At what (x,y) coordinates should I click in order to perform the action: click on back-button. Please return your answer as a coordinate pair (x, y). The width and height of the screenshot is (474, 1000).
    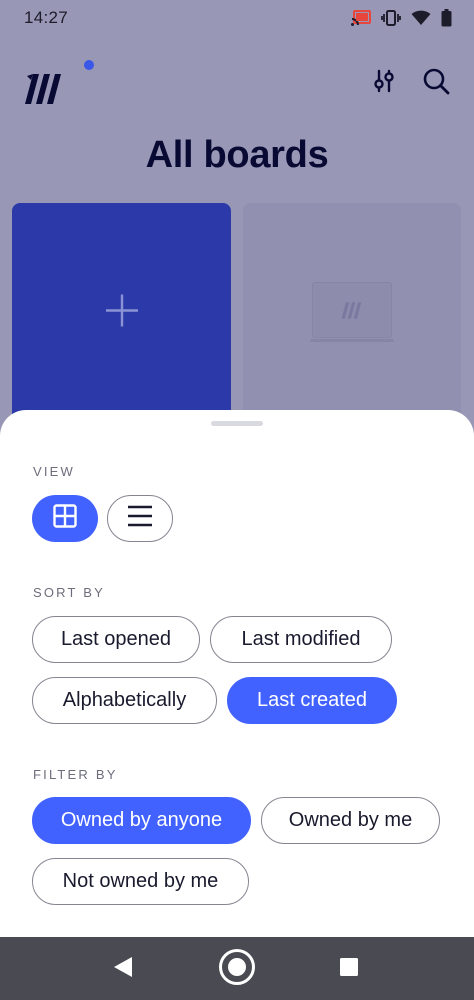
    Looking at the image, I should click on (123, 969).